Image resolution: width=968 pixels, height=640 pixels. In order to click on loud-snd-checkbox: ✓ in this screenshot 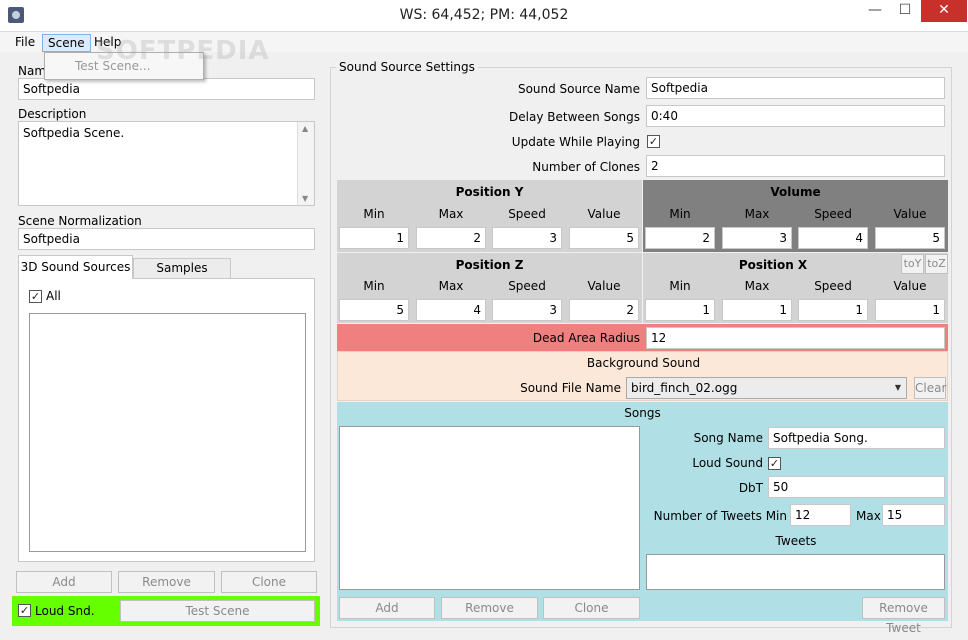, I will do `click(24, 610)`.